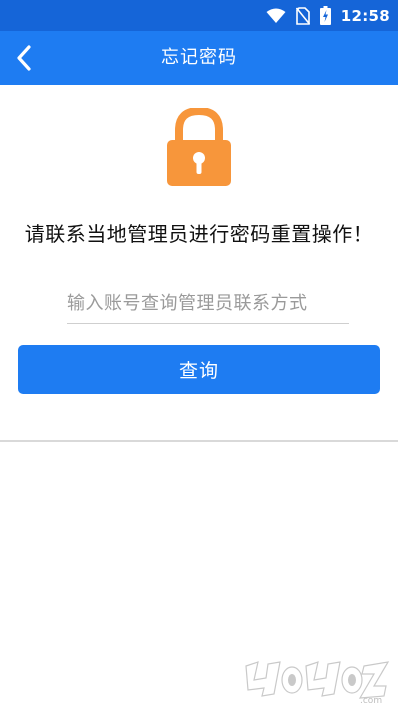 This screenshot has height=710, width=398. Describe the element at coordinates (325, 15) in the screenshot. I see `battery-charging-icon` at that location.